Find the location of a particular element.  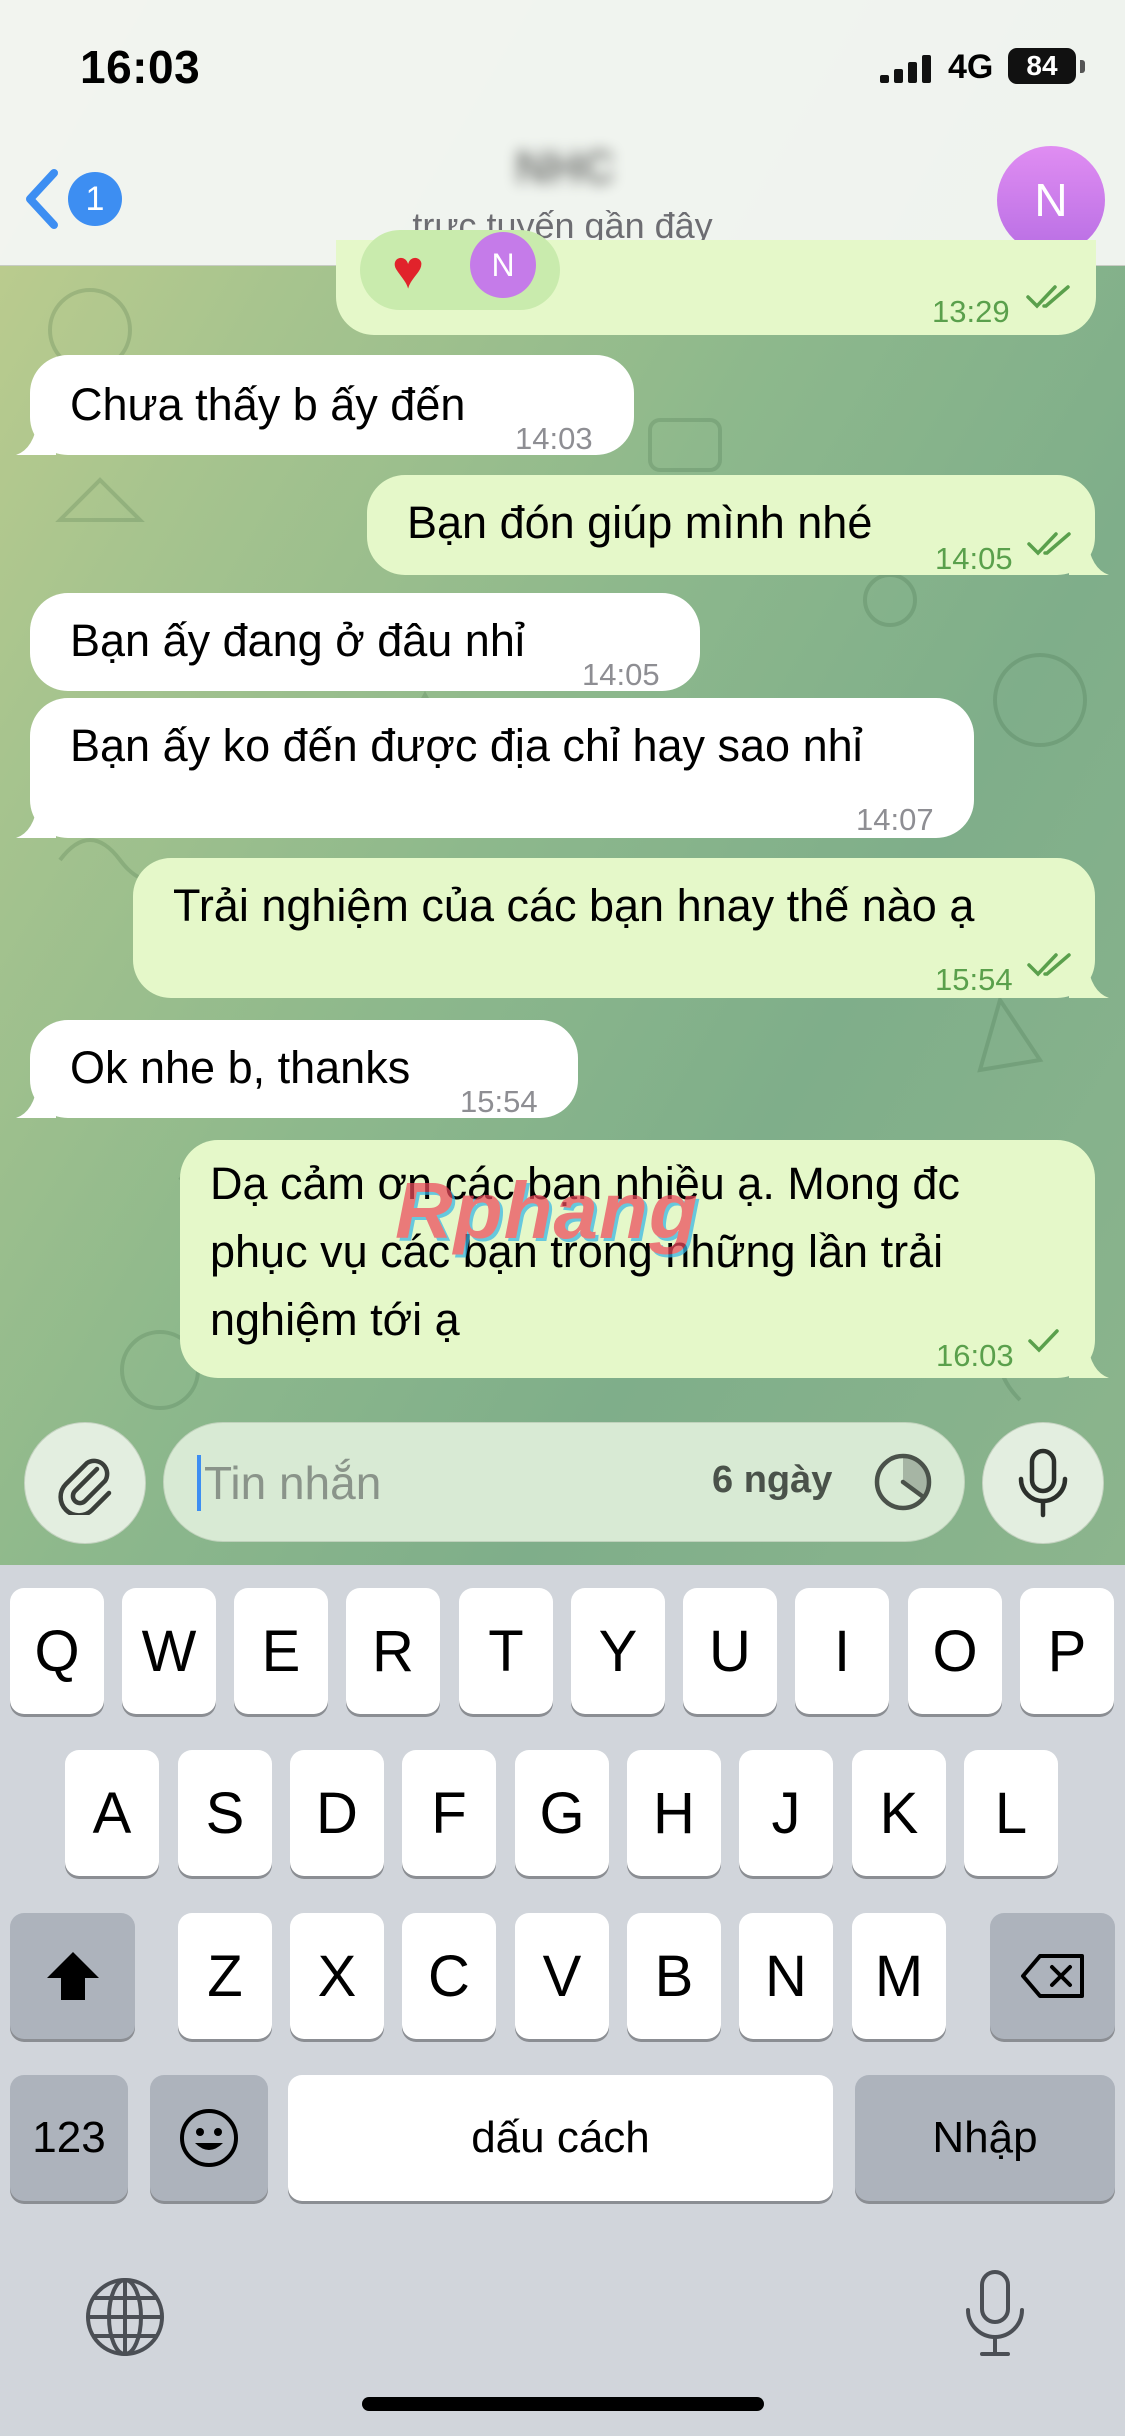

key-j: J is located at coordinates (786, 1813).